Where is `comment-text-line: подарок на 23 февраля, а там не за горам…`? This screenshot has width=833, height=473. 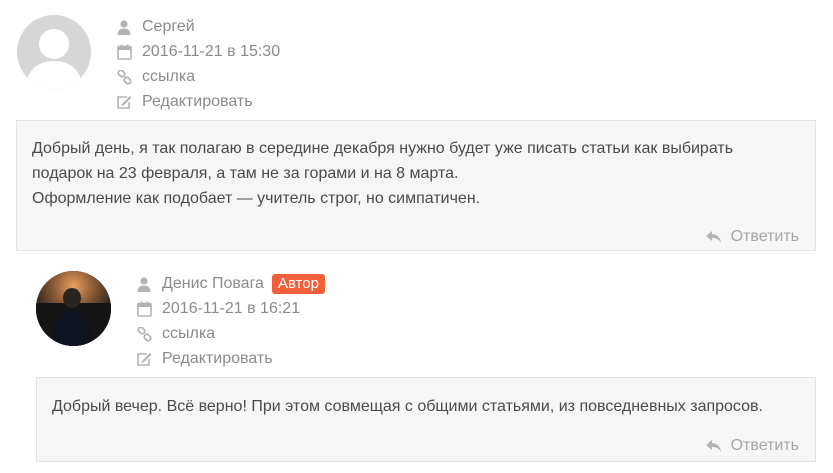
comment-text-line: подарок на 23 февраля, а там не за горам… is located at coordinates (245, 173).